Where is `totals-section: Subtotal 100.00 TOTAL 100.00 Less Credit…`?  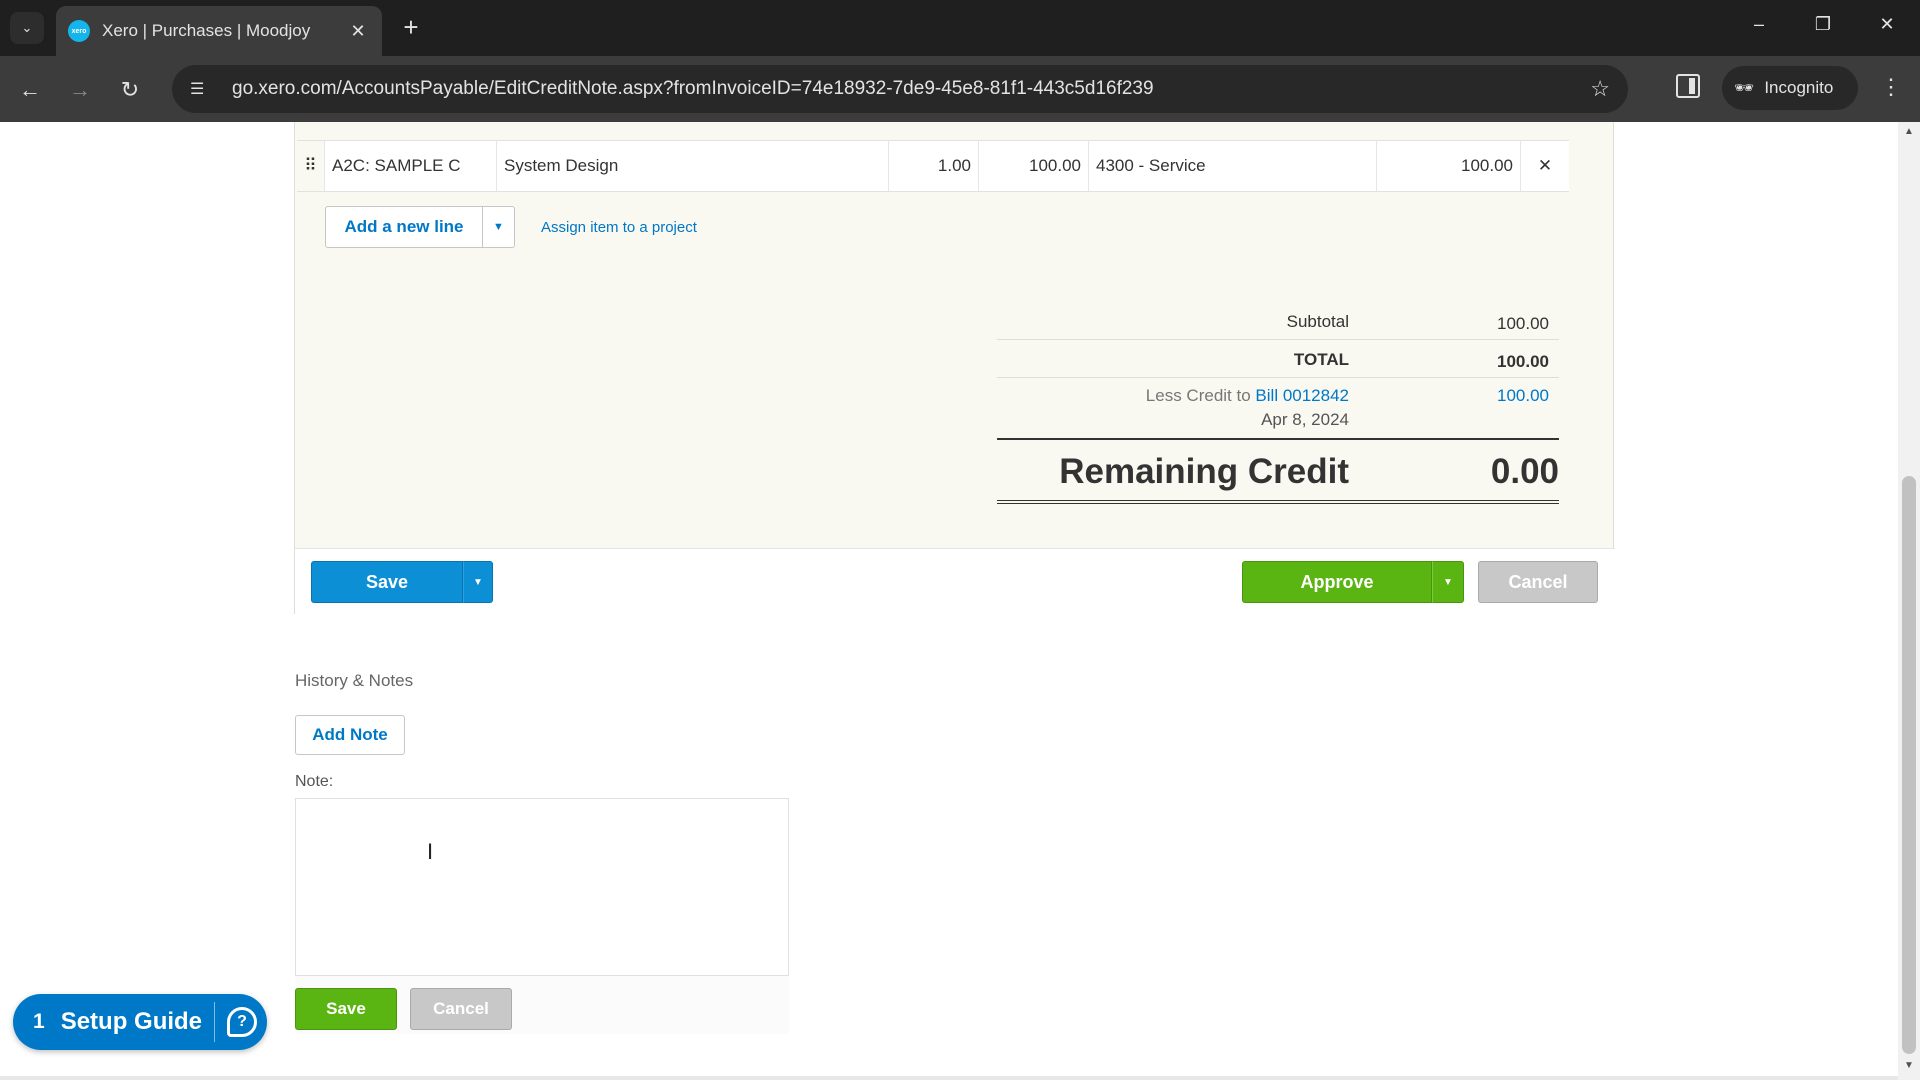
totals-section: Subtotal 100.00 TOTAL 100.00 Less Credit… is located at coordinates (1278, 403).